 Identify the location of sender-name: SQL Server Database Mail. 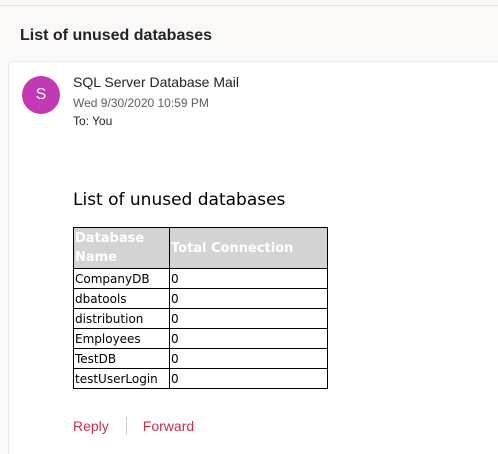
(156, 82).